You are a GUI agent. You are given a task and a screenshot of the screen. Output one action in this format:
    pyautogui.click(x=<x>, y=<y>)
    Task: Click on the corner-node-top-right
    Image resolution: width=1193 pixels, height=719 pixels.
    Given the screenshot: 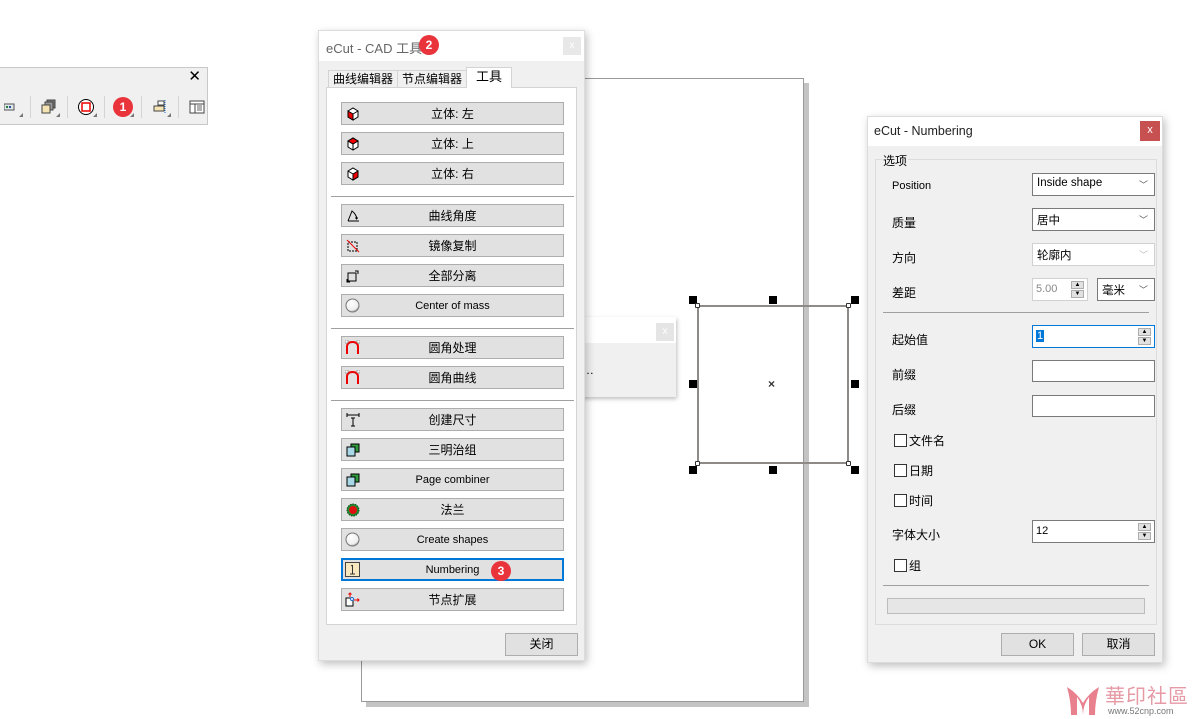 What is the action you would take?
    pyautogui.click(x=848, y=305)
    